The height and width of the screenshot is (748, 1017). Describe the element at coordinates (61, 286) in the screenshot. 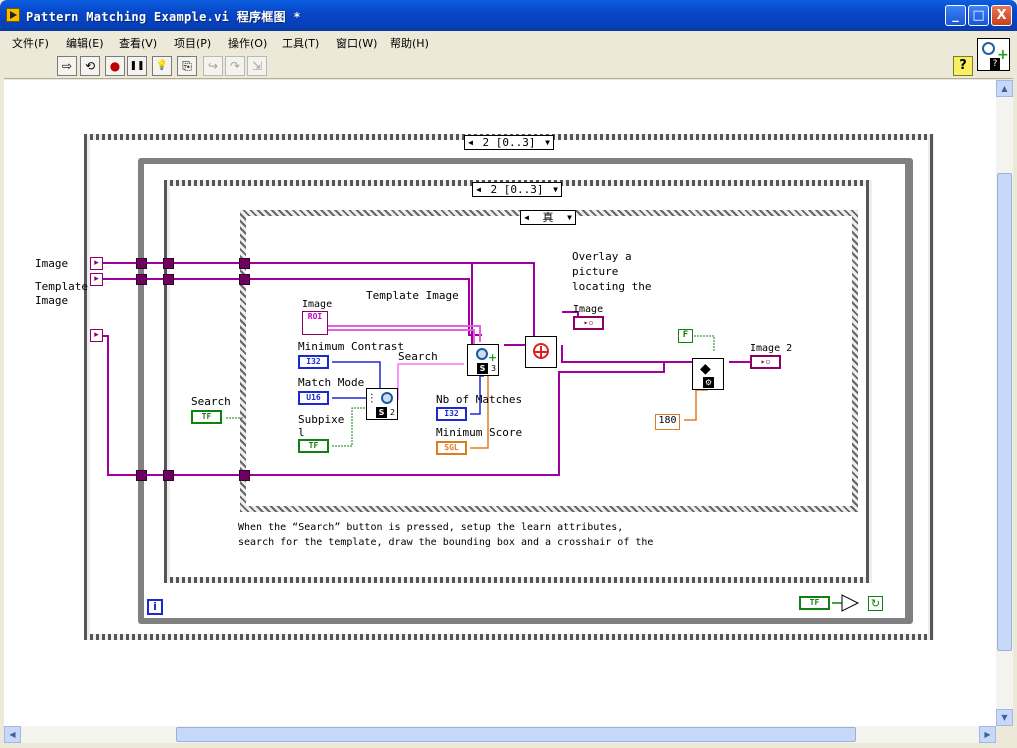

I see `template-image-label: Template` at that location.